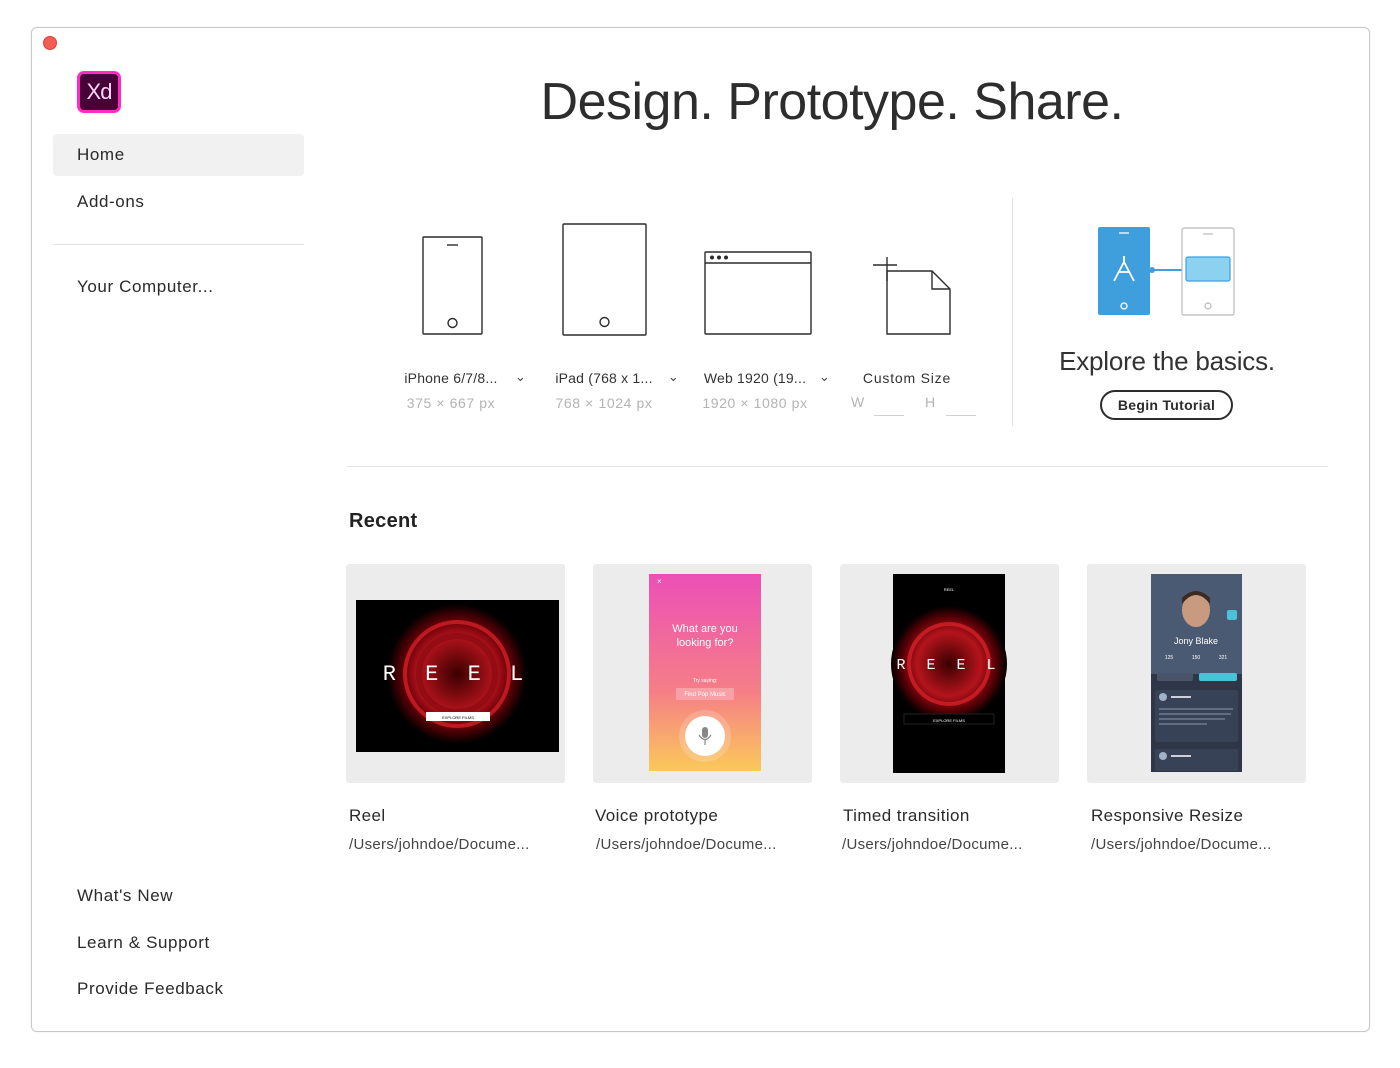 This screenshot has height=1068, width=1400. What do you see at coordinates (656, 816) in the screenshot?
I see `recent-name-voice-prototype: Voice prototype` at bounding box center [656, 816].